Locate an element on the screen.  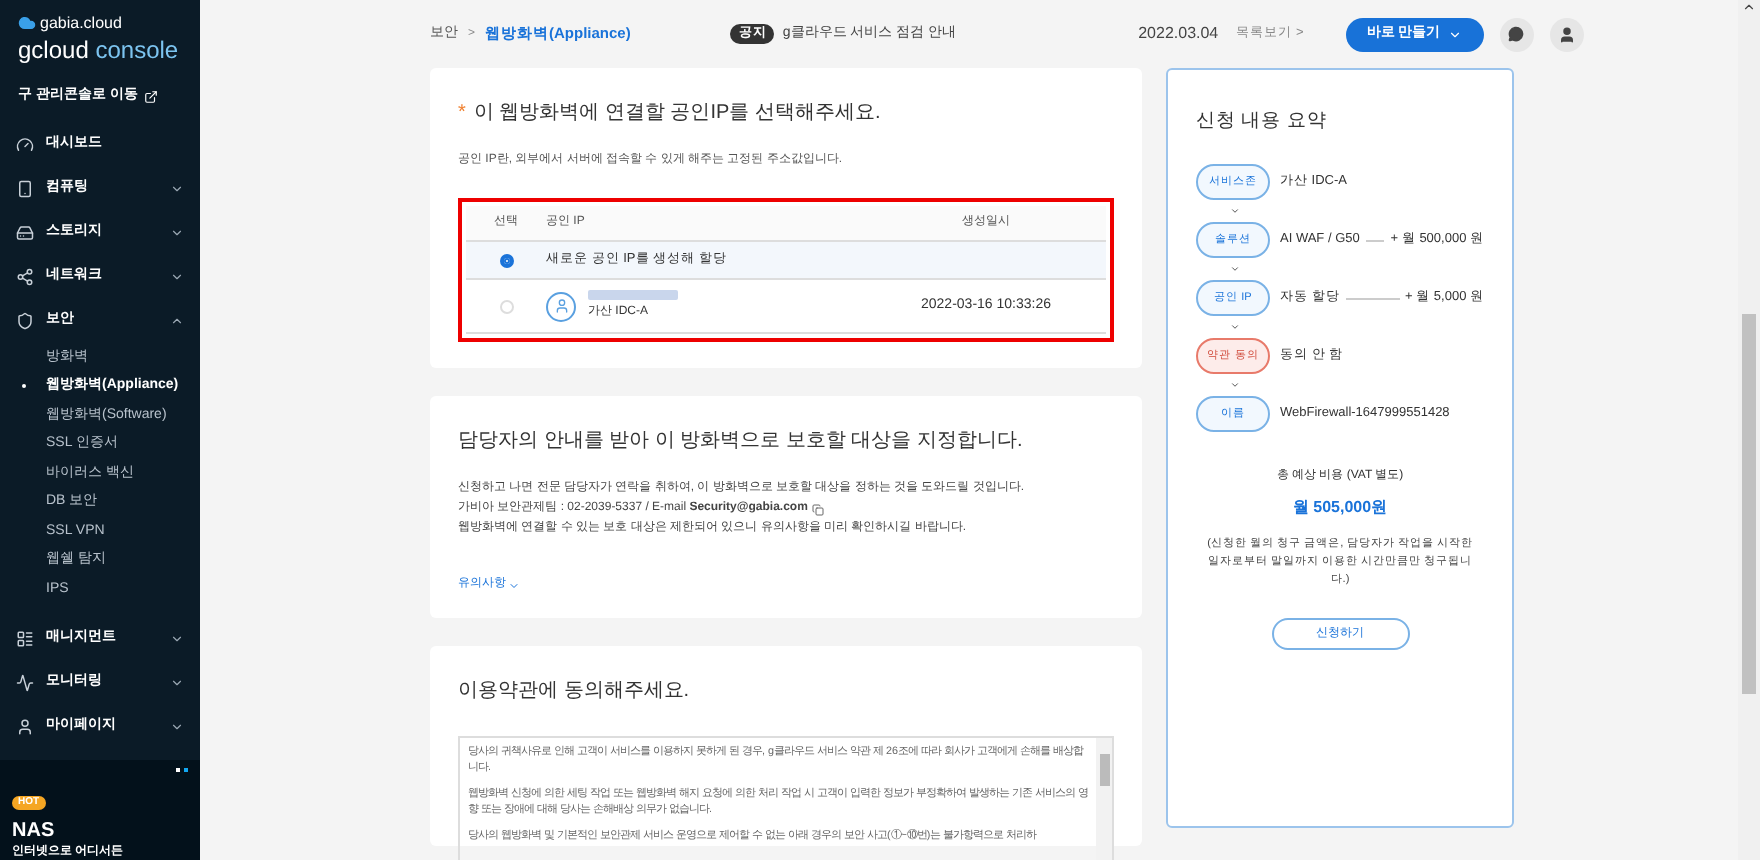
profile-button is located at coordinates (1566, 34).